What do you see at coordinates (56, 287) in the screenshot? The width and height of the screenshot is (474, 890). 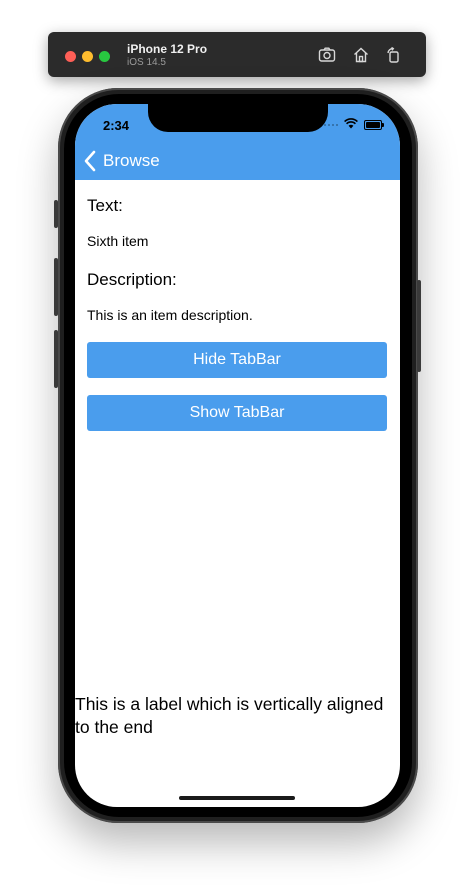 I see `volume-up-button` at bounding box center [56, 287].